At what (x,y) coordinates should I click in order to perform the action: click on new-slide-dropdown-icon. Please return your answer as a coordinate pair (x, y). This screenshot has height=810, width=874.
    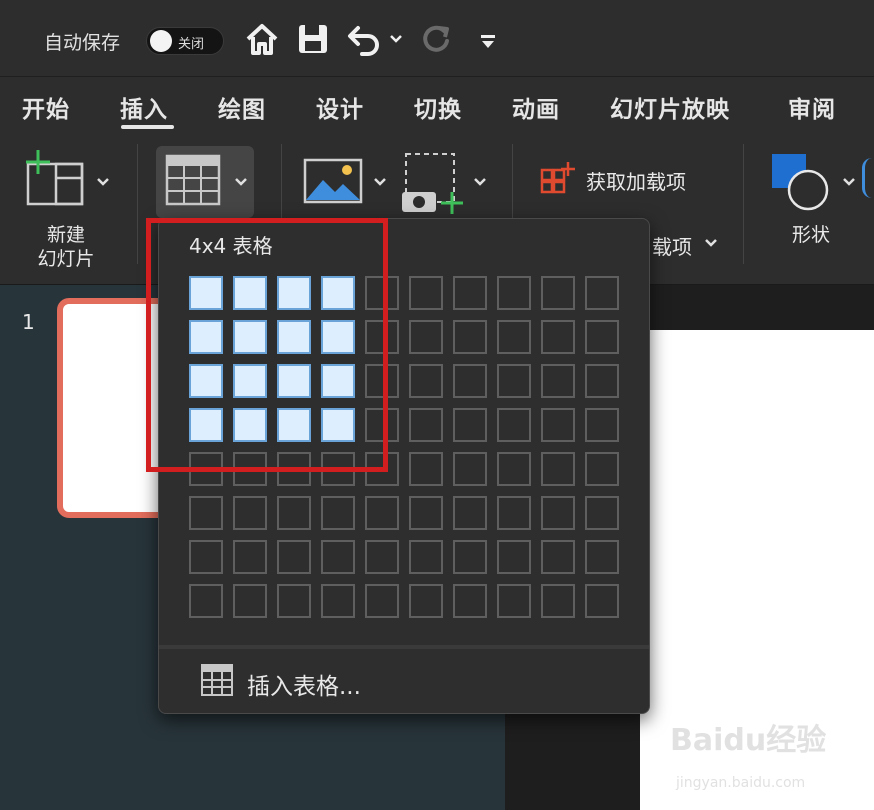
    Looking at the image, I should click on (103, 182).